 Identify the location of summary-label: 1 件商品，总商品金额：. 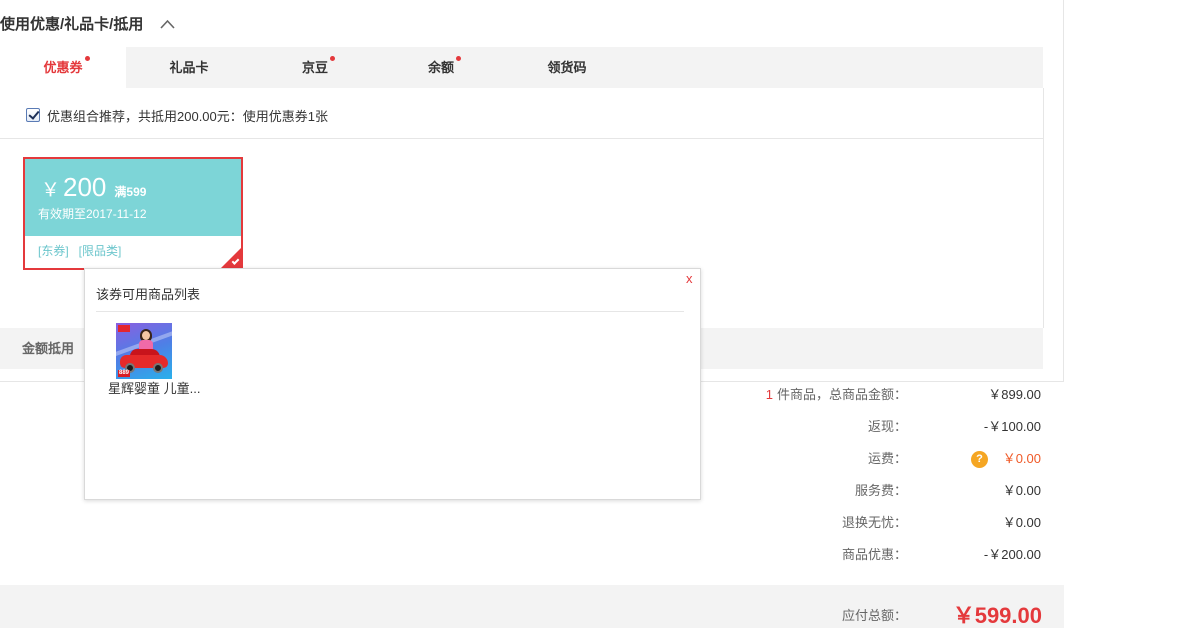
(836, 395).